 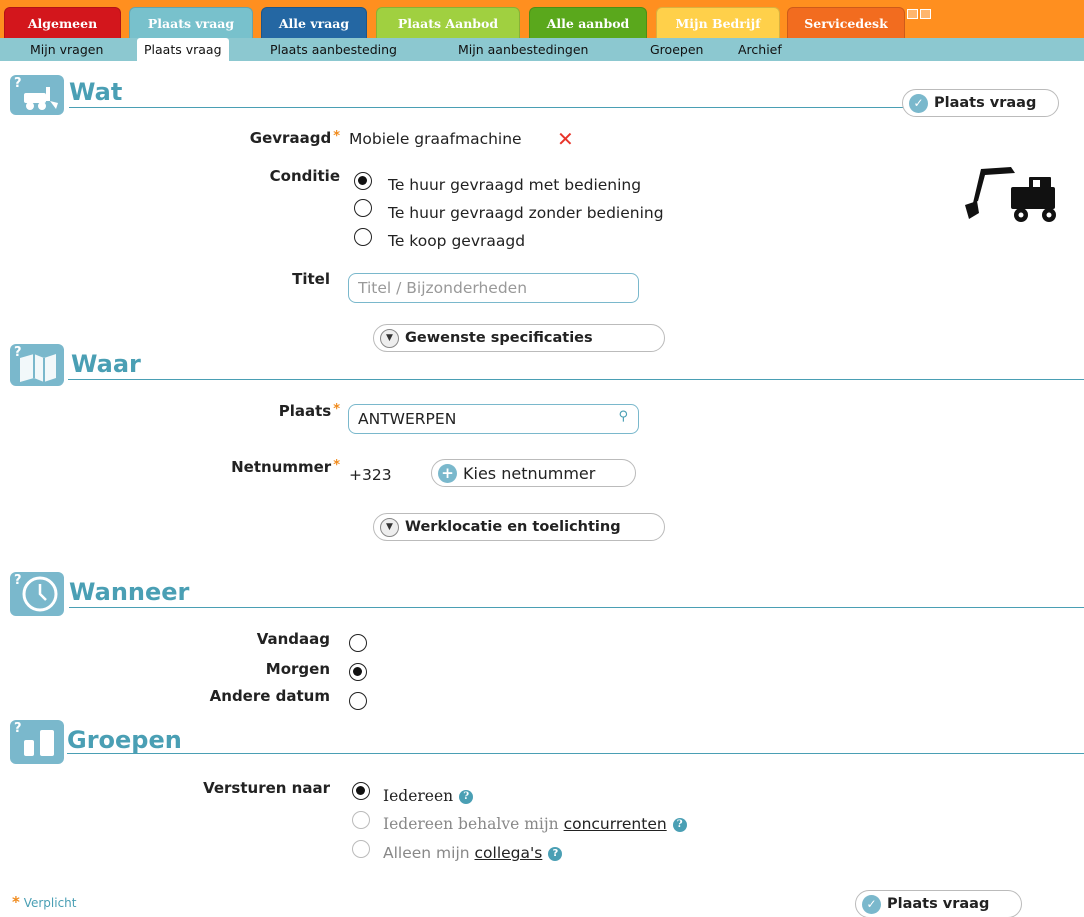 What do you see at coordinates (447, 473) in the screenshot?
I see `plus-icon: +` at bounding box center [447, 473].